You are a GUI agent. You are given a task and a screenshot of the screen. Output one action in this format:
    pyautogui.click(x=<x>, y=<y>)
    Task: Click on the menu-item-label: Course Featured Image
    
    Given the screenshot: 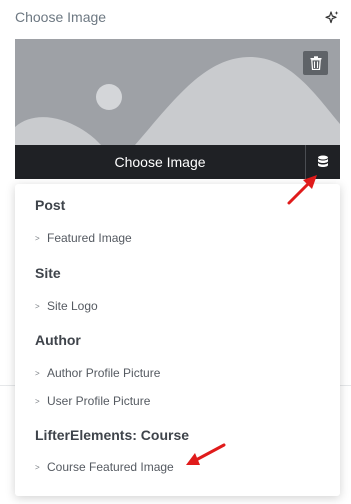 What is the action you would take?
    pyautogui.click(x=110, y=467)
    